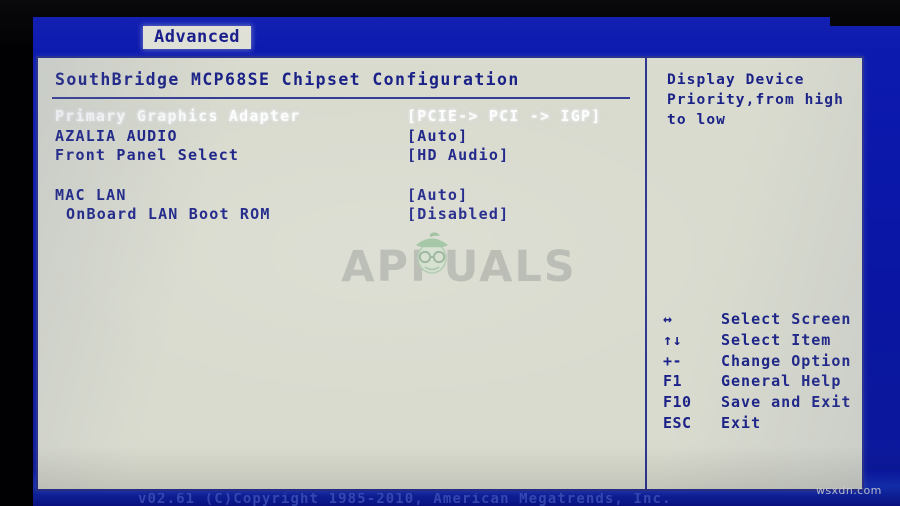  Describe the element at coordinates (91, 194) in the screenshot. I see `setting-label: MAC LAN` at that location.